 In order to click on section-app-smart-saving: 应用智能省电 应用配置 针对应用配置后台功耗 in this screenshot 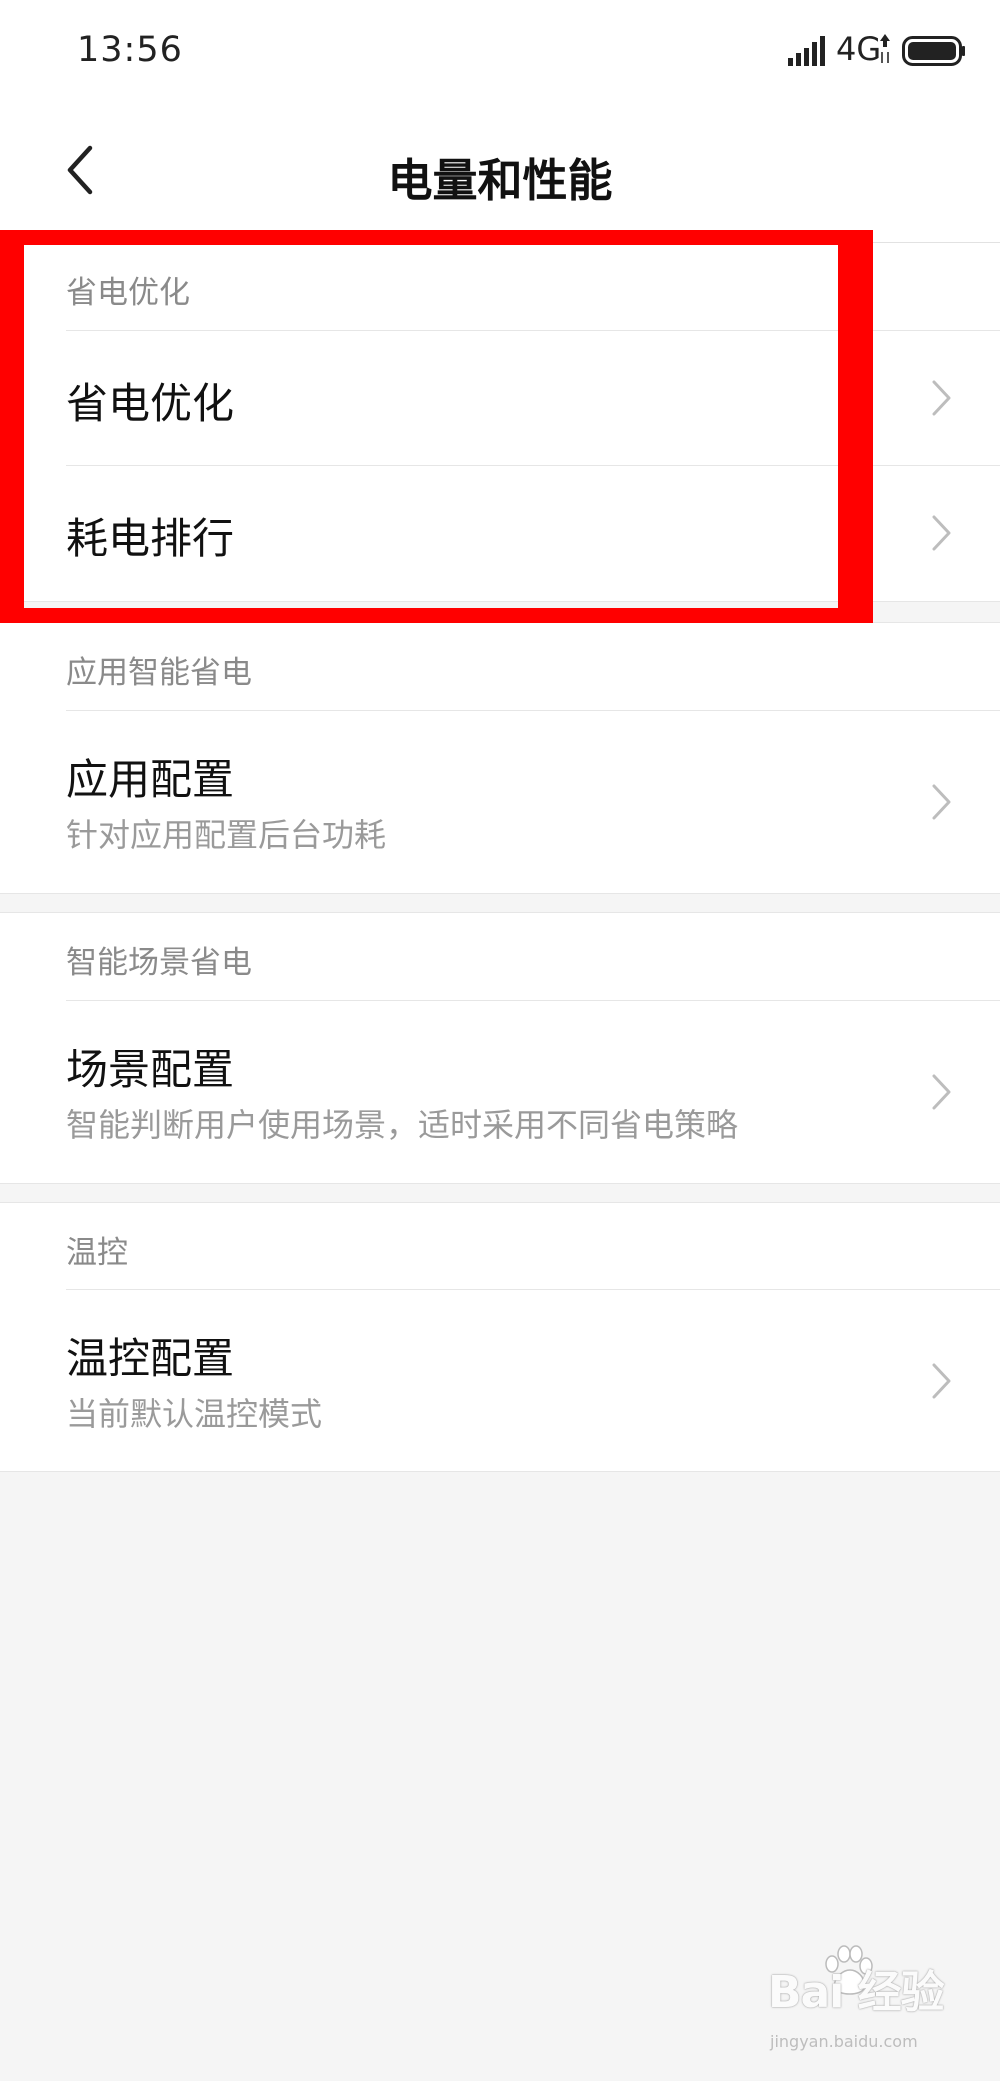, I will do `click(500, 758)`.